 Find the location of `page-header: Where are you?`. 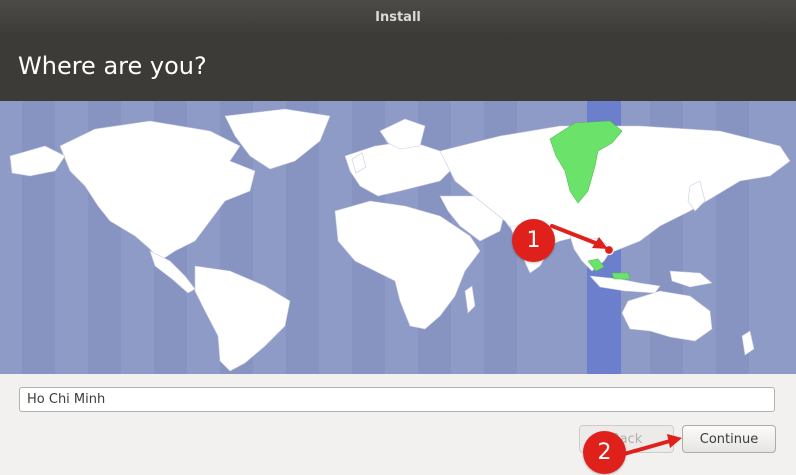

page-header: Where are you? is located at coordinates (398, 67).